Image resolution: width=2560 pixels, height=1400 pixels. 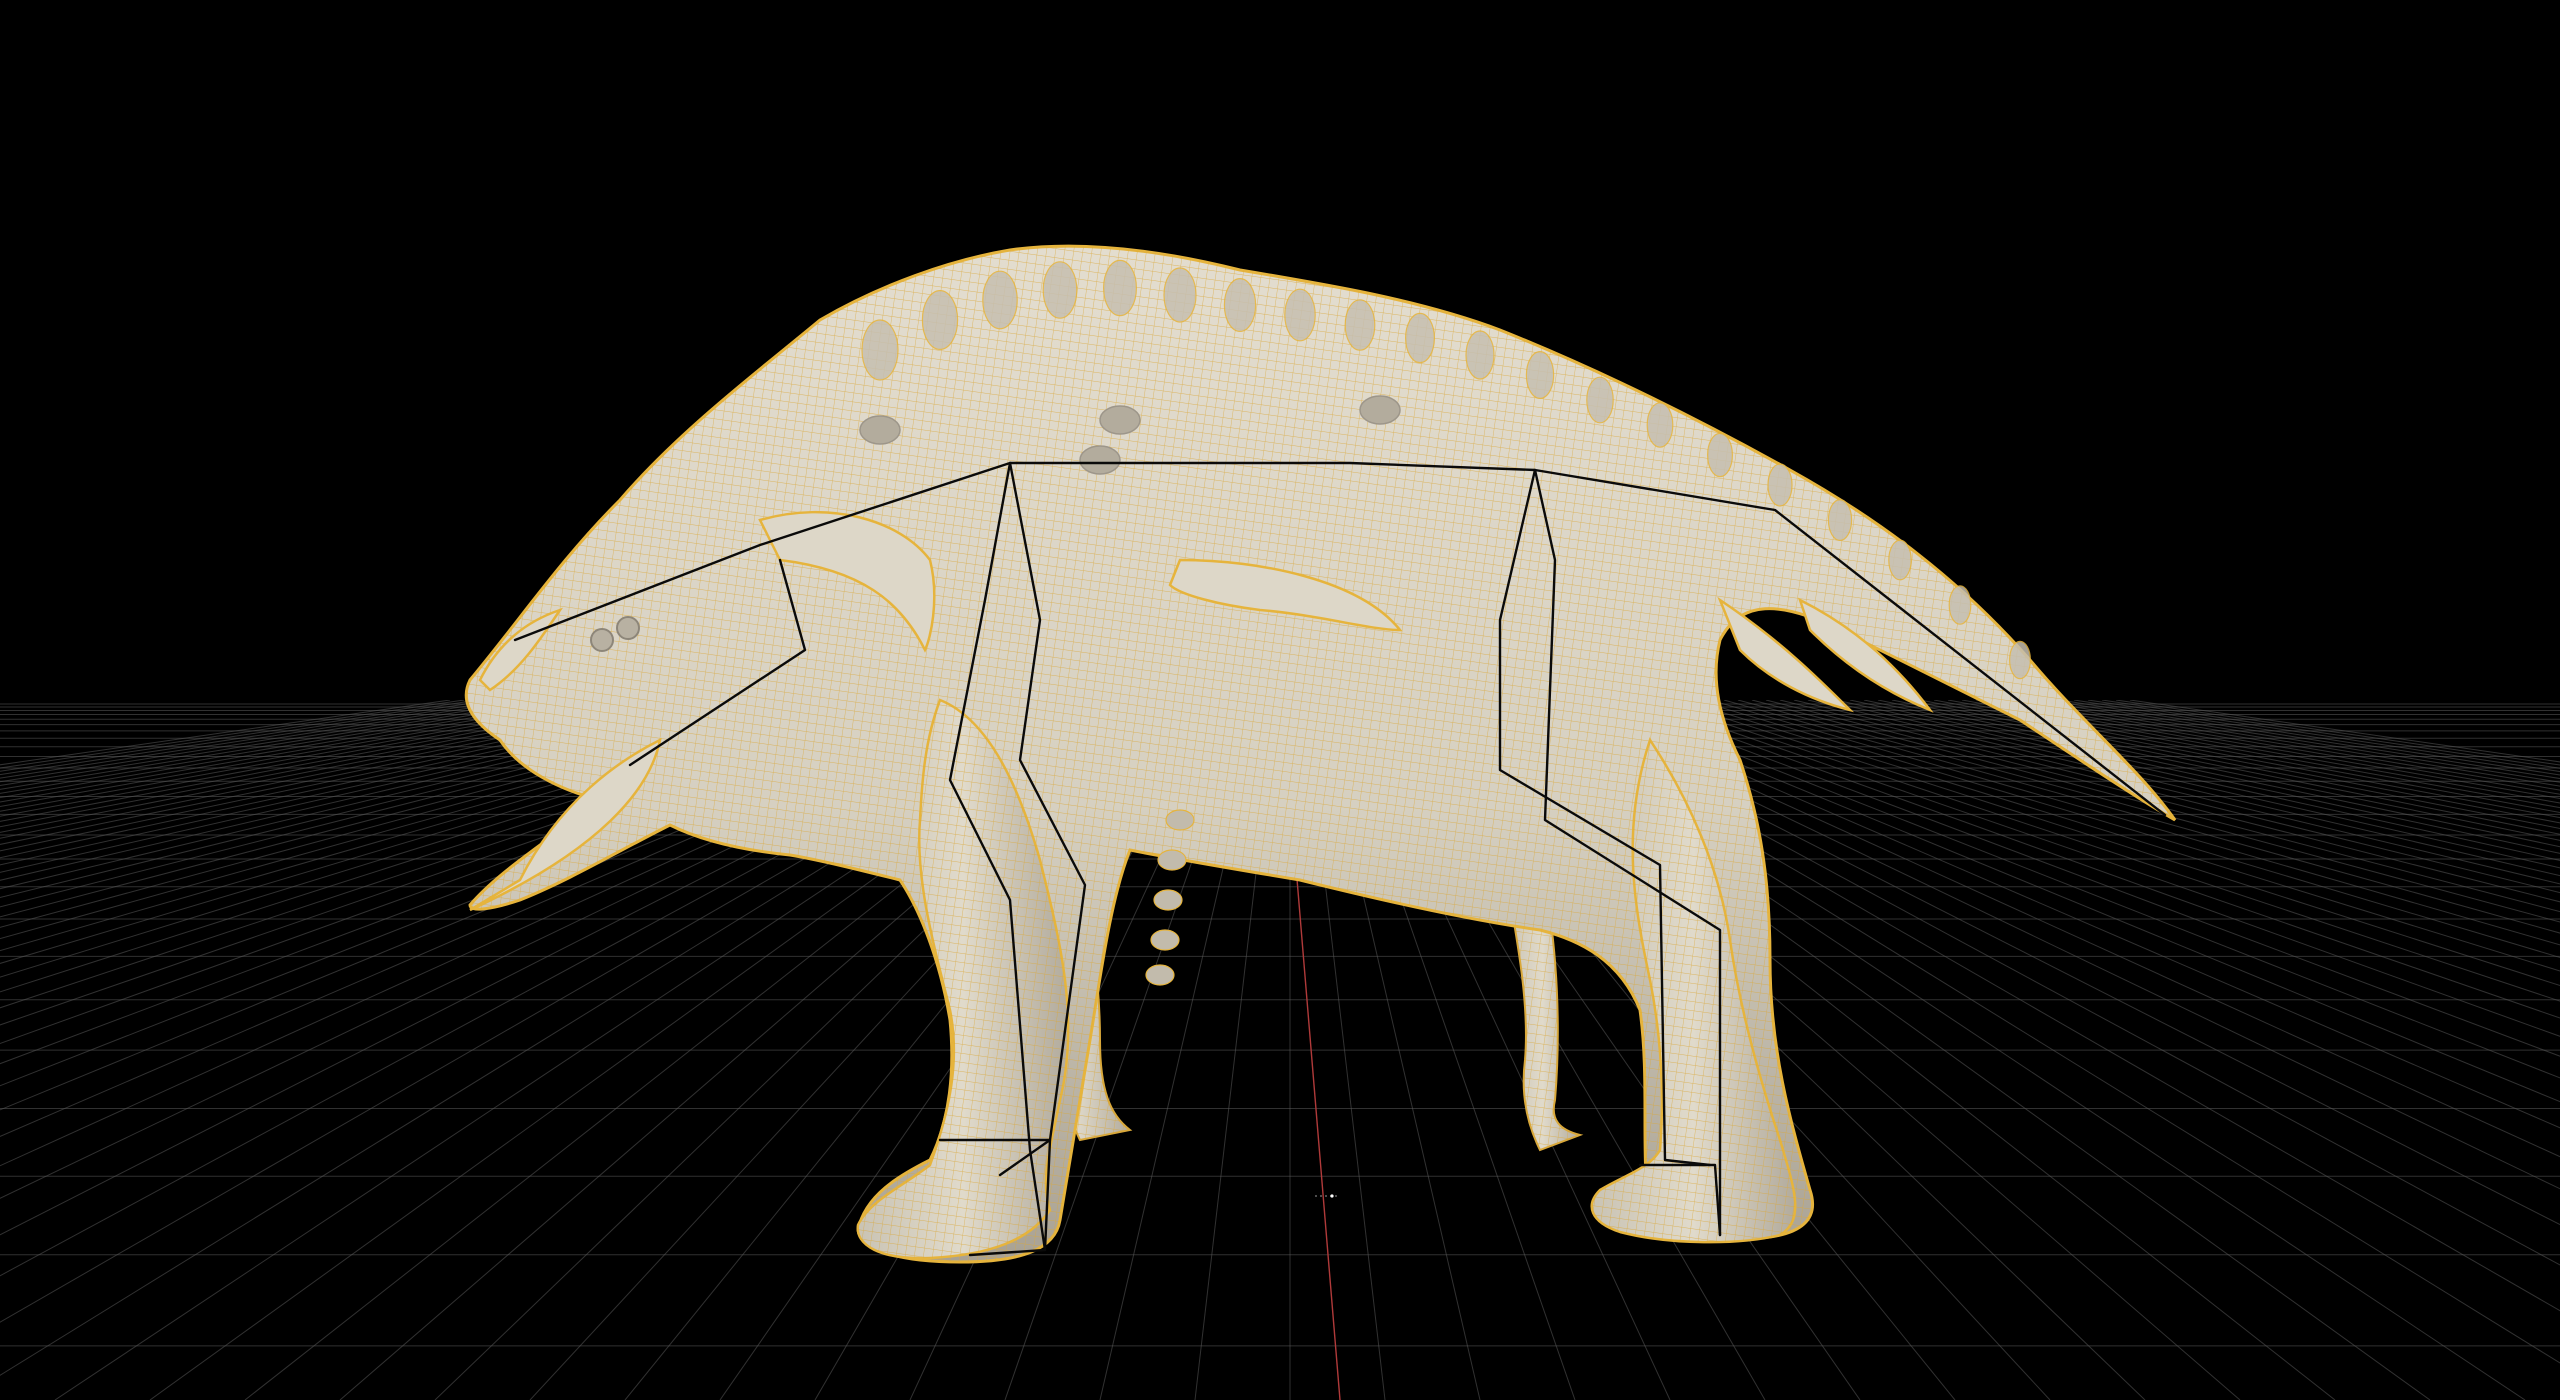 What do you see at coordinates (1327, 1196) in the screenshot?
I see `origin-marker` at bounding box center [1327, 1196].